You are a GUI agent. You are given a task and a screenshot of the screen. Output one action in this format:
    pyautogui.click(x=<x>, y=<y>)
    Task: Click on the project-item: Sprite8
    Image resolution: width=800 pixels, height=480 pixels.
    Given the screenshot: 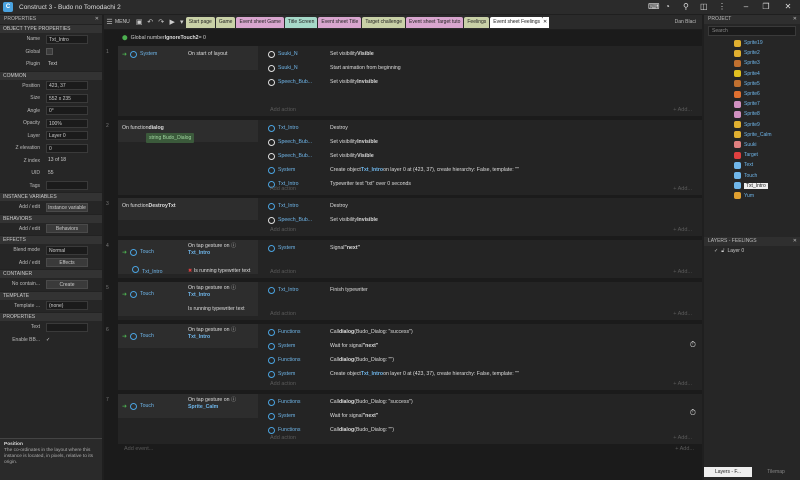 What is the action you would take?
    pyautogui.click(x=752, y=114)
    